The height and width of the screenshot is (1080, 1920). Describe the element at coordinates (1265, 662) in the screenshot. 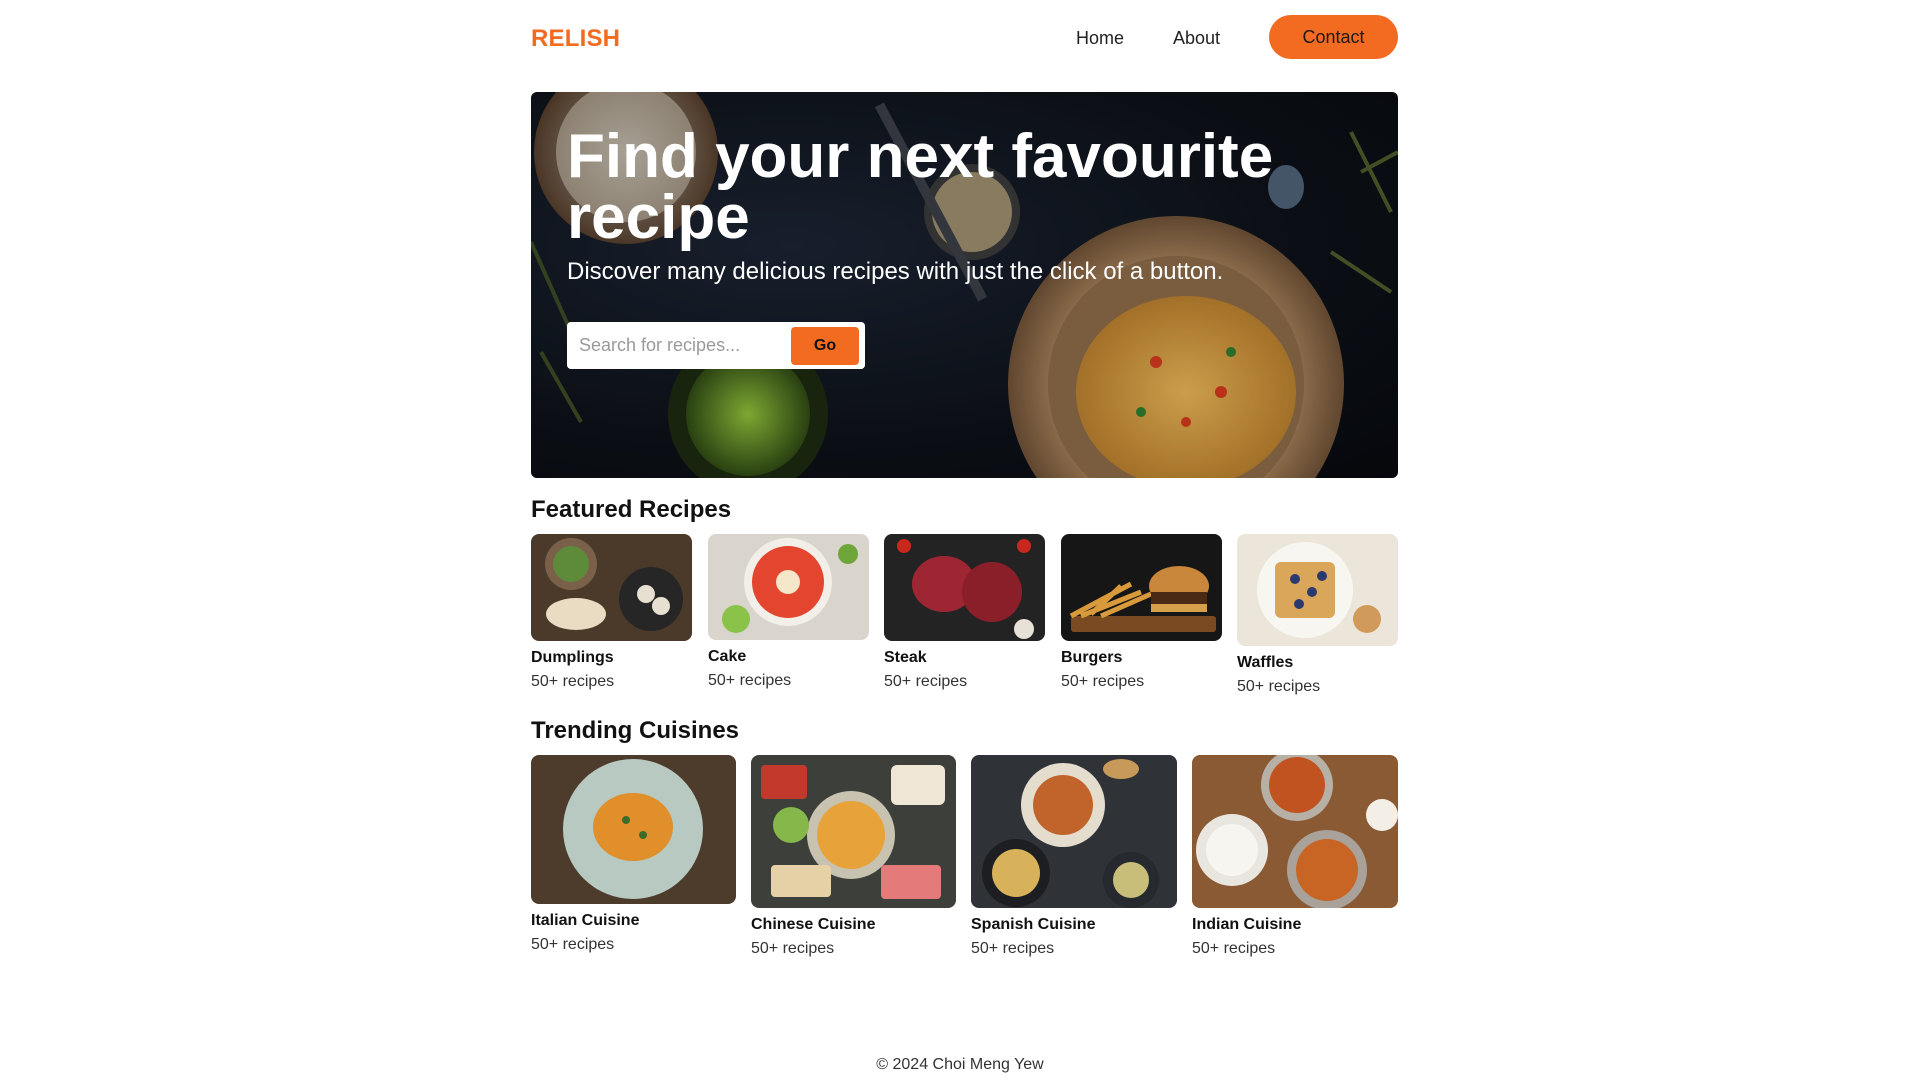

I see `card-title: Waffles` at that location.